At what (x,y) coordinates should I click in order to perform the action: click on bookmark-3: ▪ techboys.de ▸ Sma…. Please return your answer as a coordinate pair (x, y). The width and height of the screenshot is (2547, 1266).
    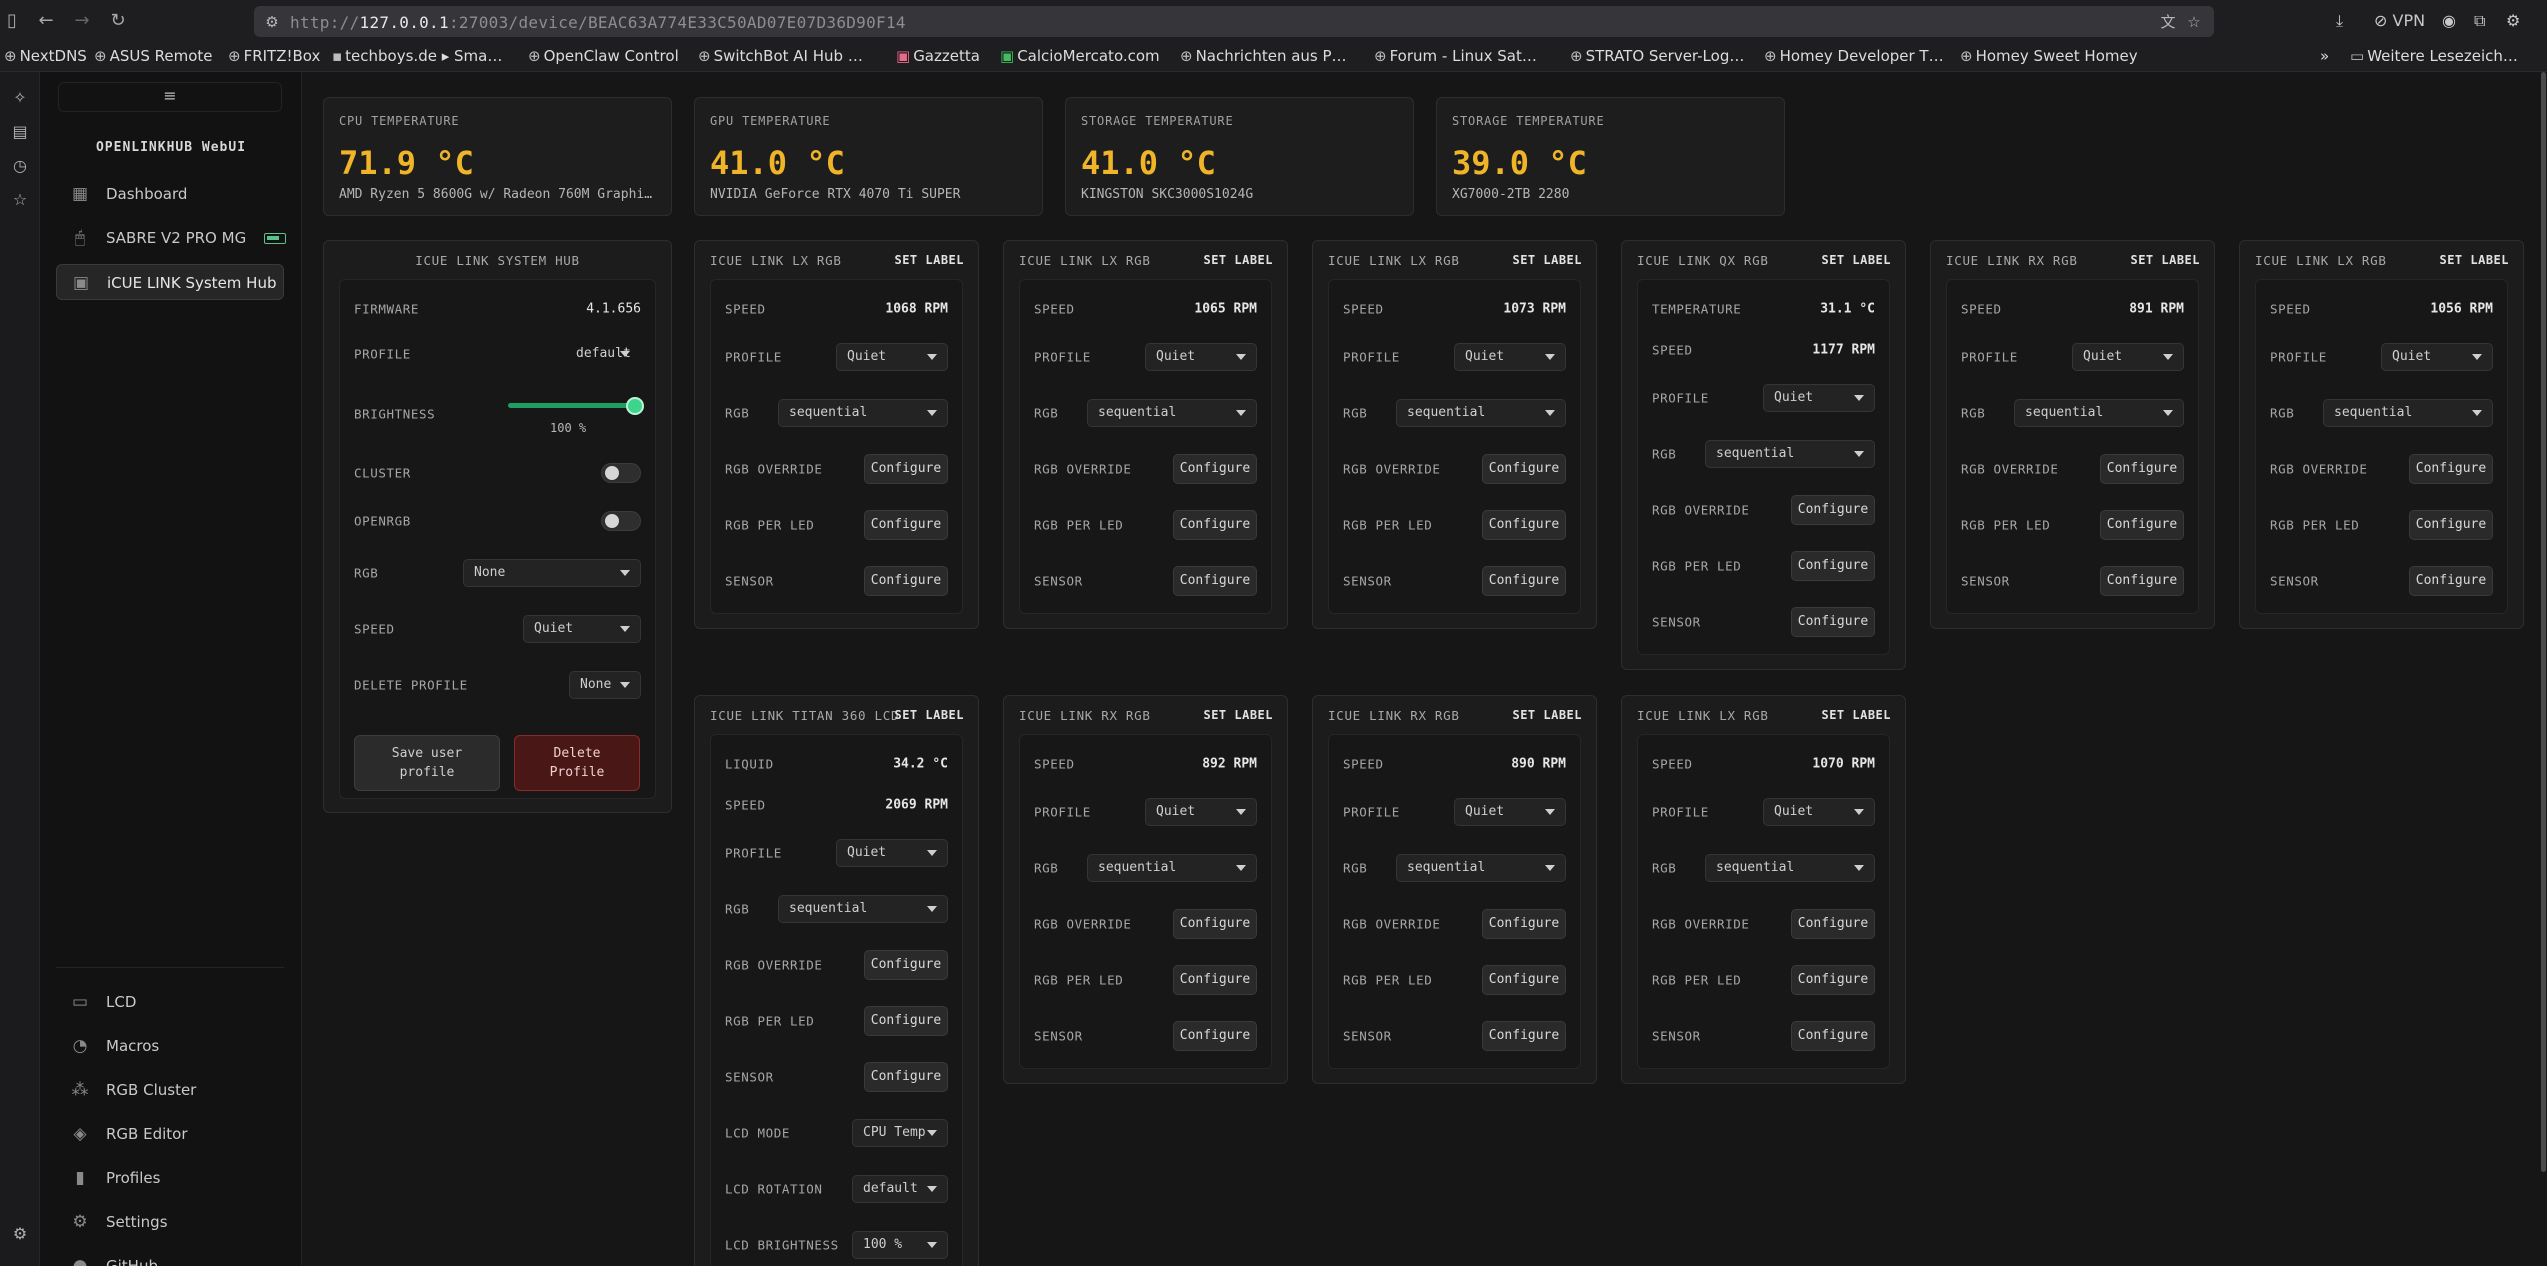
    Looking at the image, I should click on (417, 56).